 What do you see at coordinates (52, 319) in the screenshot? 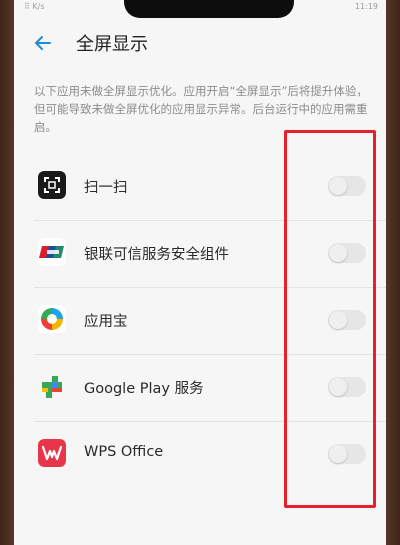
I see `yingyongbao-icon` at bounding box center [52, 319].